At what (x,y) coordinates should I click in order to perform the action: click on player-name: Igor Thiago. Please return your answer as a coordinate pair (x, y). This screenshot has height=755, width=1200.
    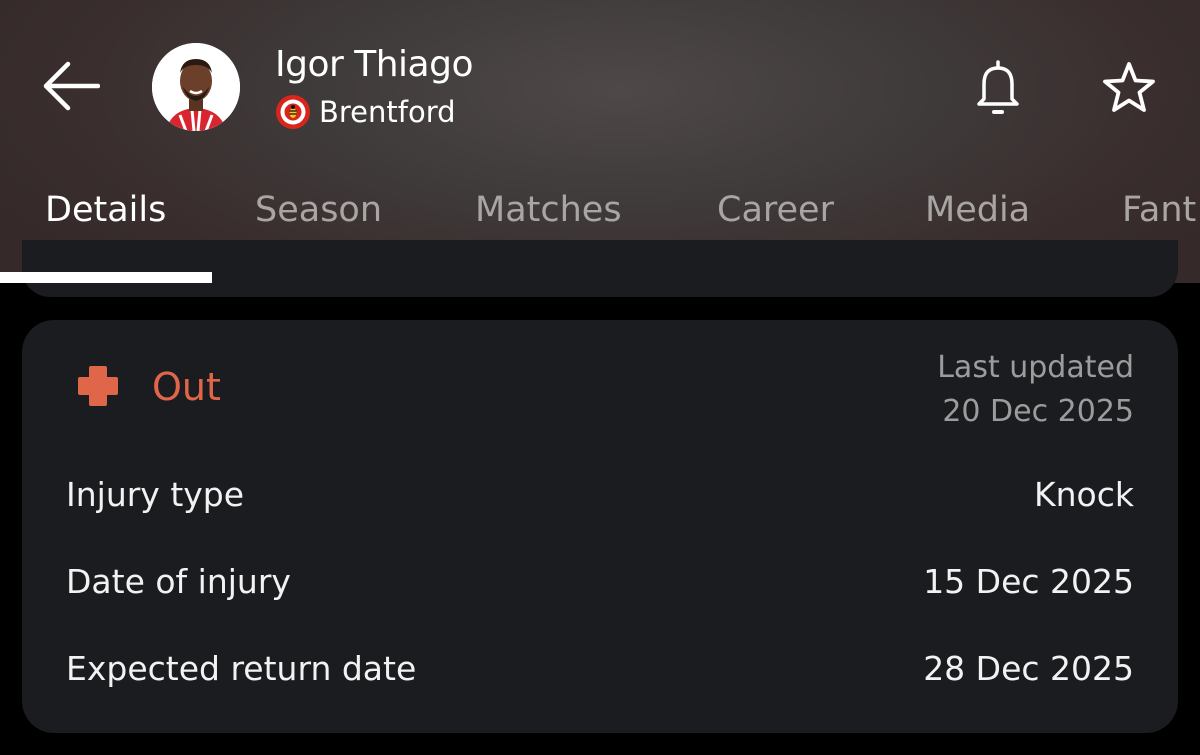
    Looking at the image, I should click on (374, 64).